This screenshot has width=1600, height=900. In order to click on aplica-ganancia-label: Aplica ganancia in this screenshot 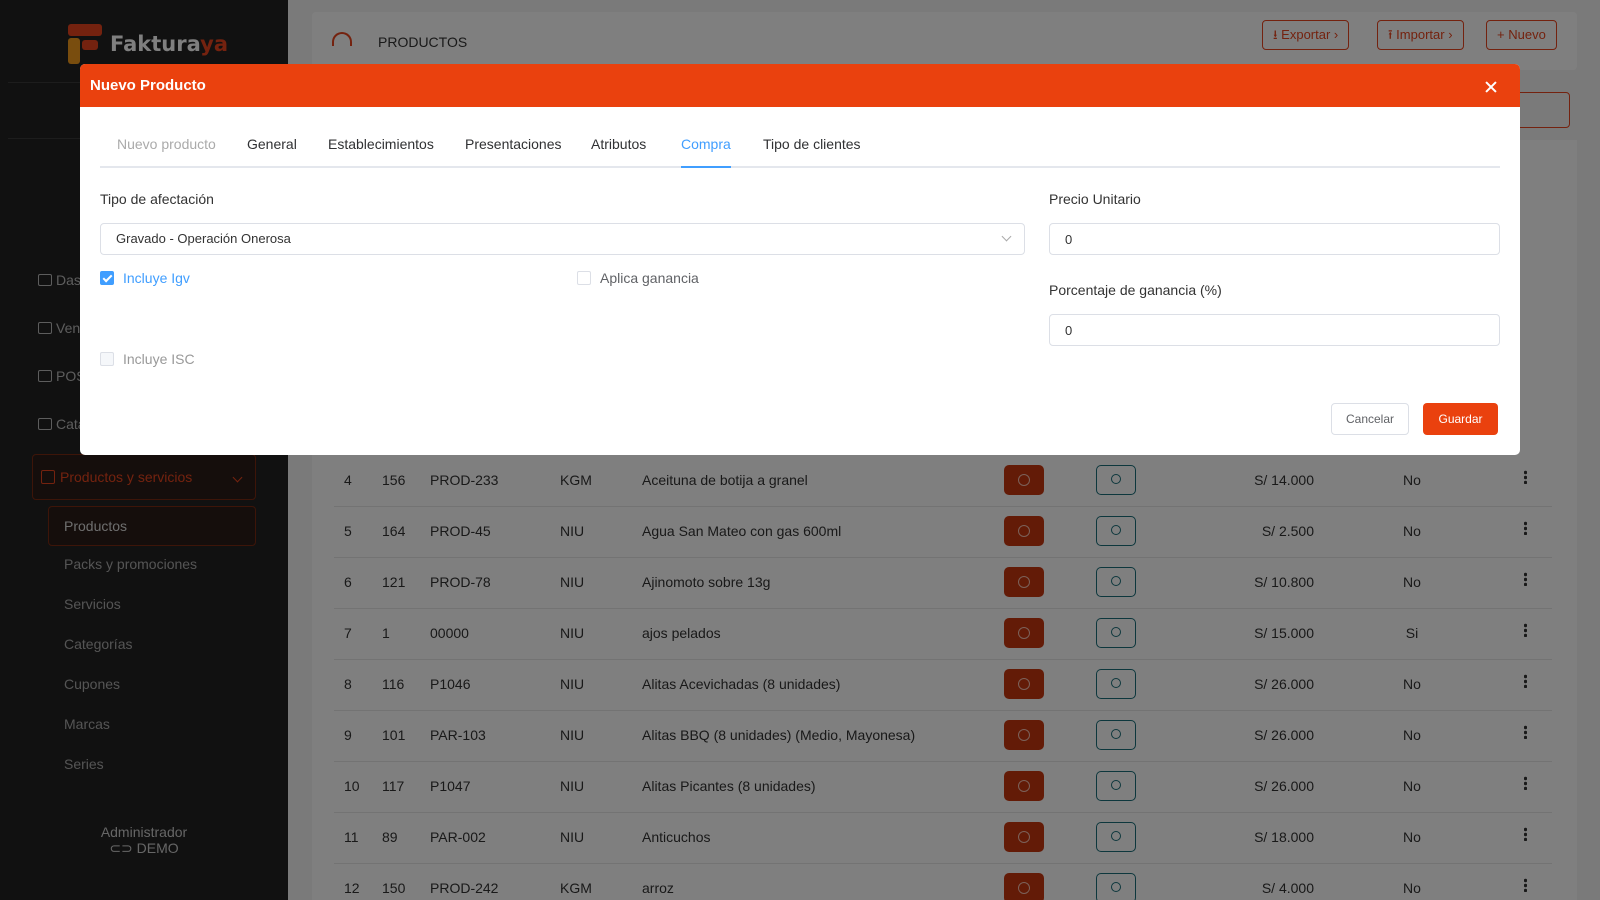, I will do `click(649, 278)`.